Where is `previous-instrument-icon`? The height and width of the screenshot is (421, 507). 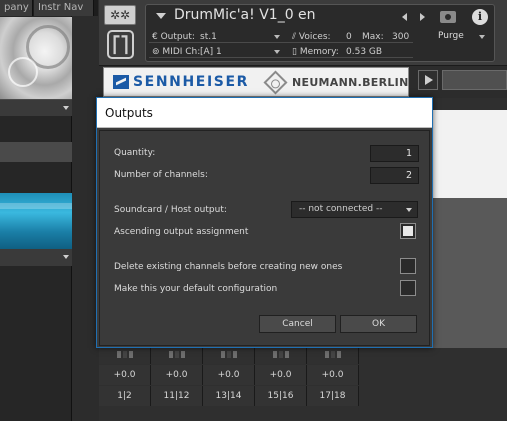
previous-instrument-icon is located at coordinates (404, 17).